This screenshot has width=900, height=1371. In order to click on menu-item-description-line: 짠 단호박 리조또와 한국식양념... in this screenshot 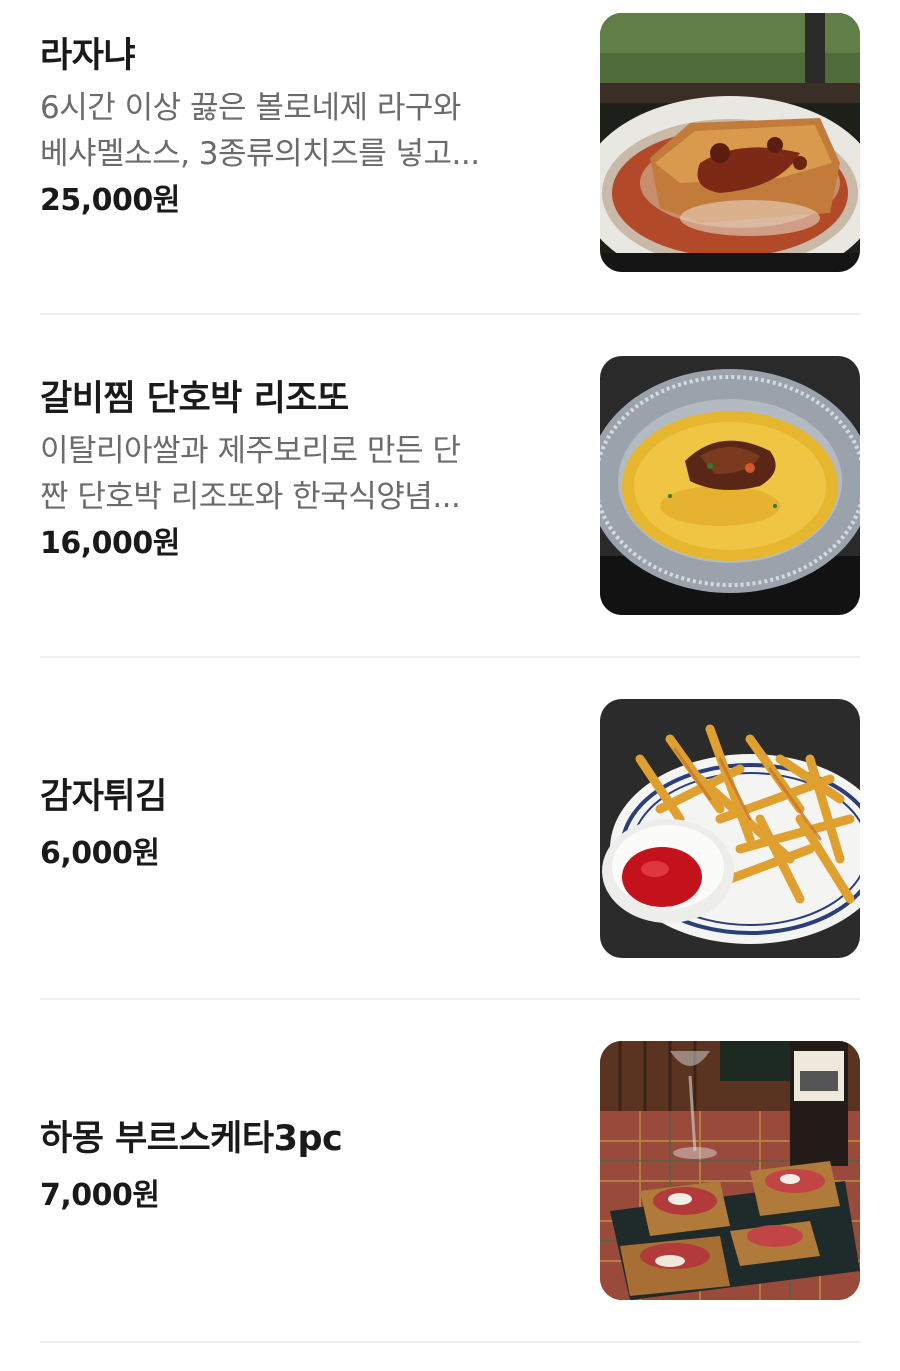, I will do `click(250, 497)`.